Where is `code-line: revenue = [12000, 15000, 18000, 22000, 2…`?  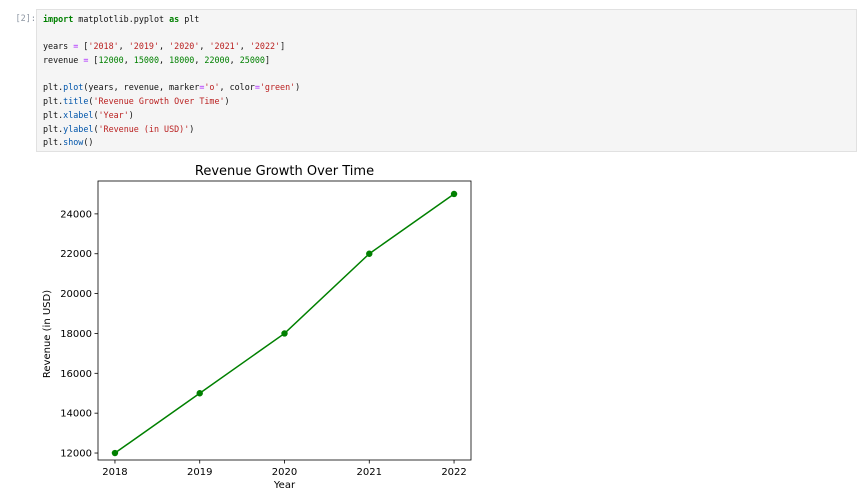 code-line: revenue = [12000, 15000, 18000, 22000, 2… is located at coordinates (156, 60).